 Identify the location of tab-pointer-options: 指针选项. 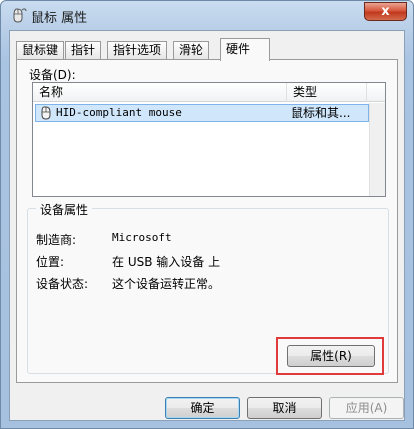
(137, 50).